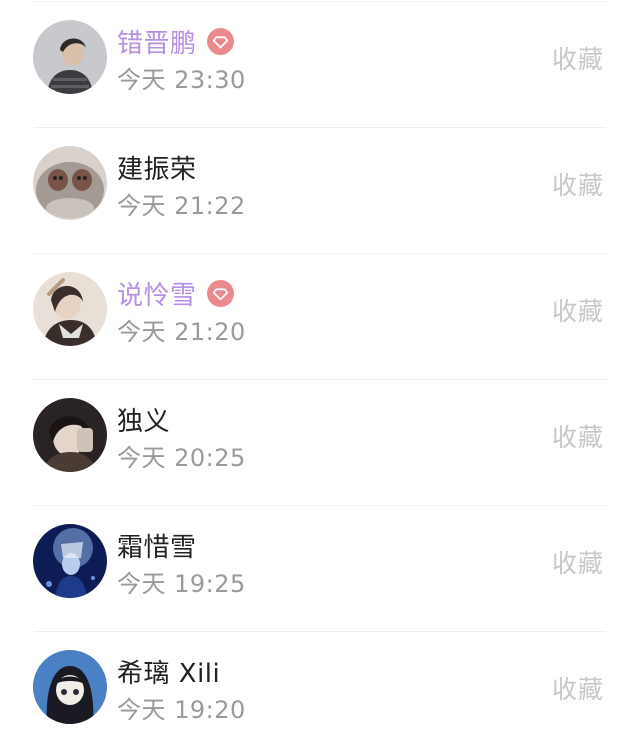 Image resolution: width=640 pixels, height=756 pixels. Describe the element at coordinates (181, 332) in the screenshot. I see `message-time: 今天 21:20` at that location.